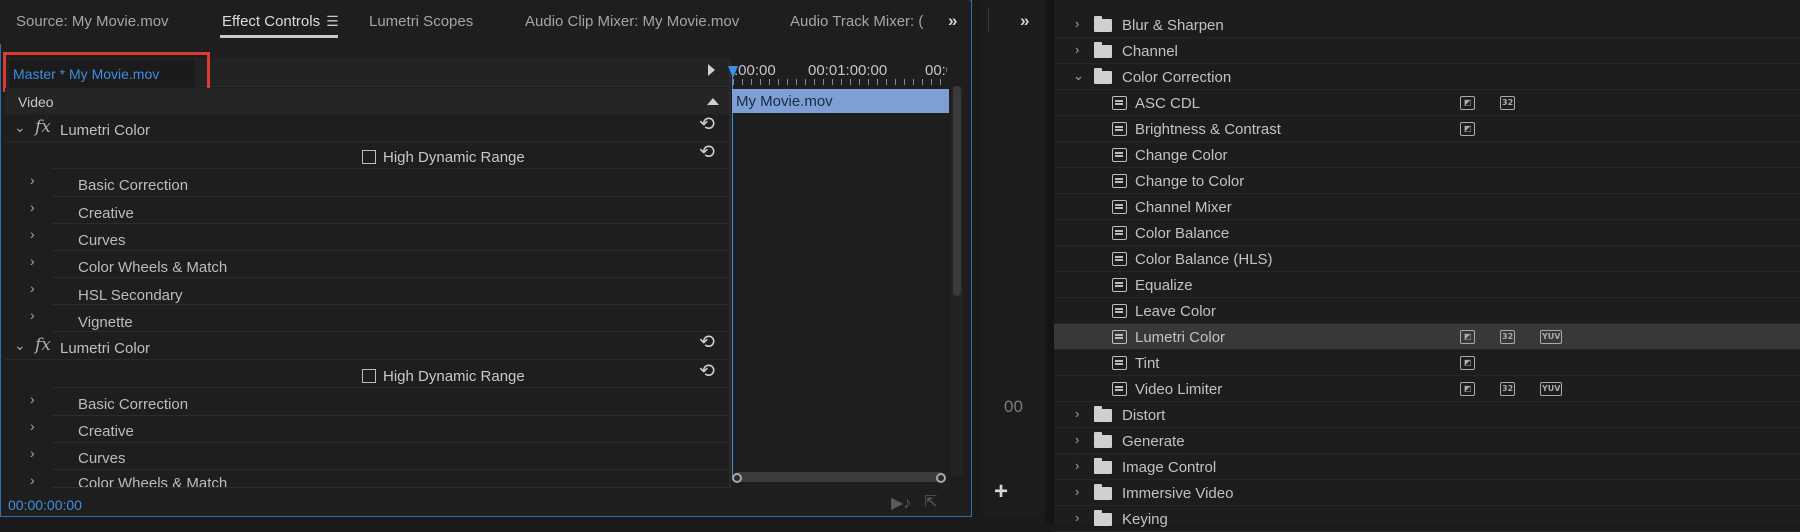  Describe the element at coordinates (1164, 285) in the screenshot. I see `tree-effect-label: Equalize` at that location.